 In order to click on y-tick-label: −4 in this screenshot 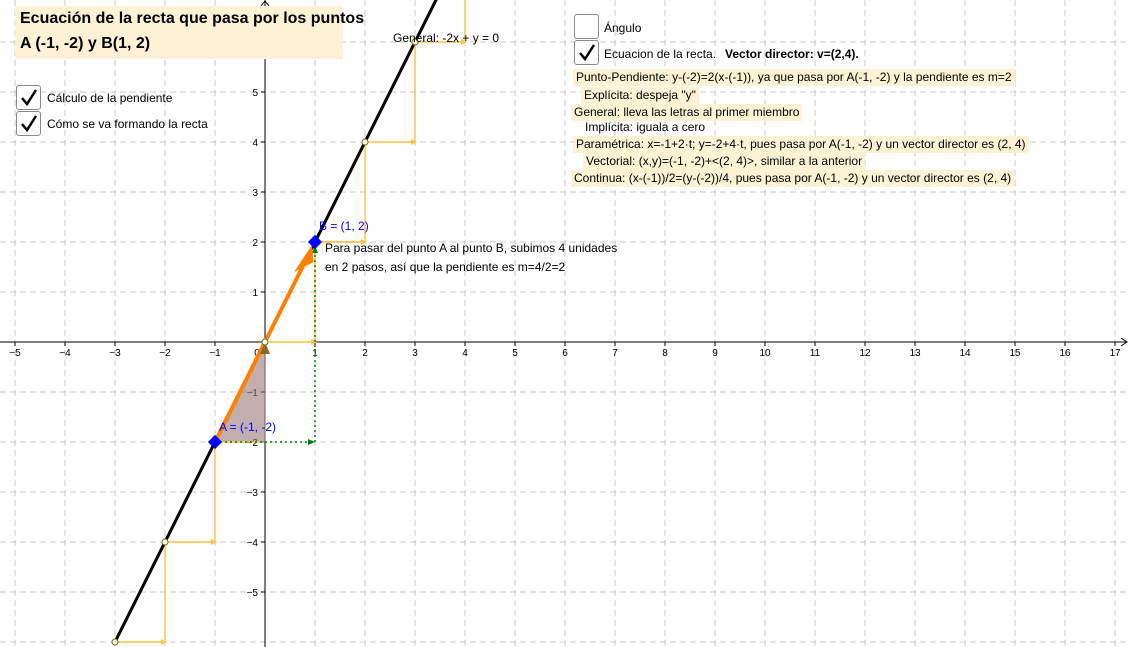, I will do `click(253, 543)`.